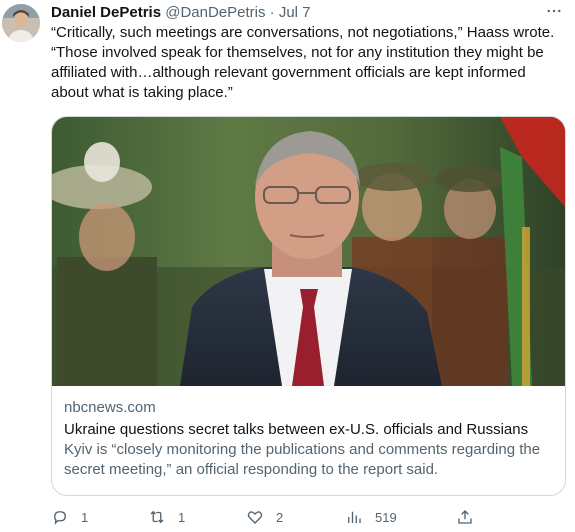  Describe the element at coordinates (554, 13) in the screenshot. I see `more-horizontal-icon` at that location.